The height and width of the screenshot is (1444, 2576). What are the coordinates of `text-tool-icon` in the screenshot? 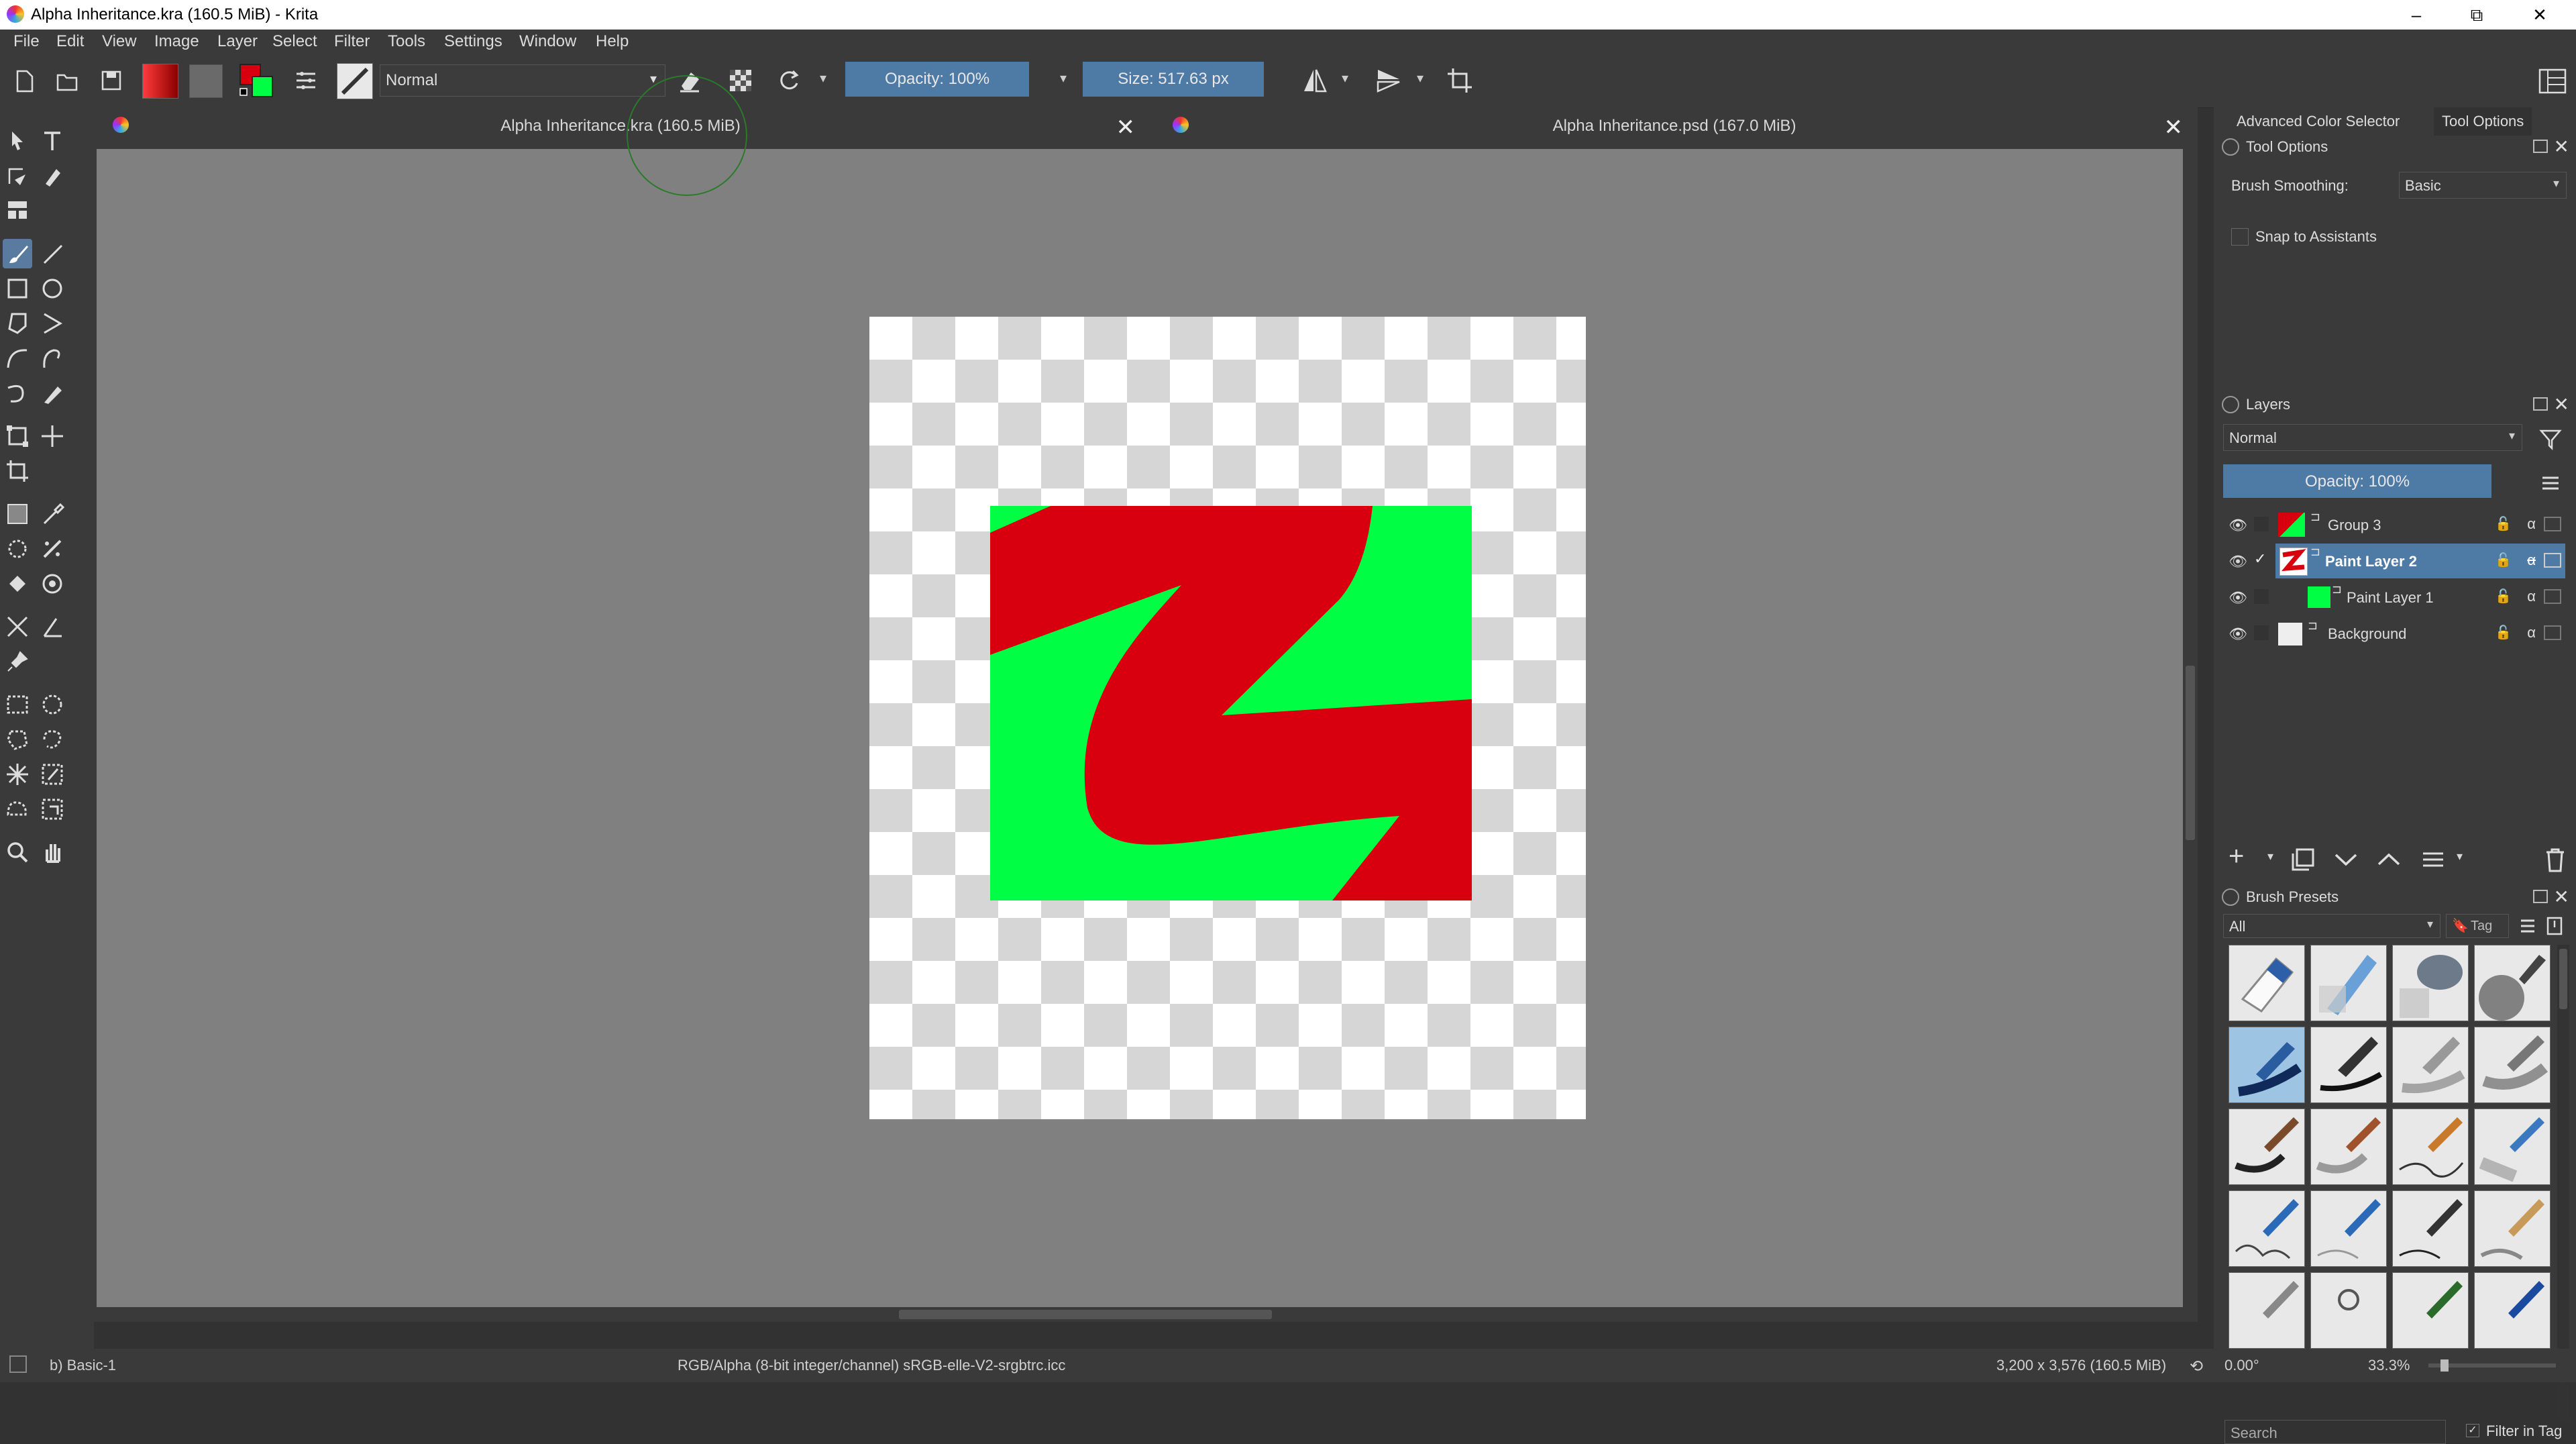 It's located at (52, 141).